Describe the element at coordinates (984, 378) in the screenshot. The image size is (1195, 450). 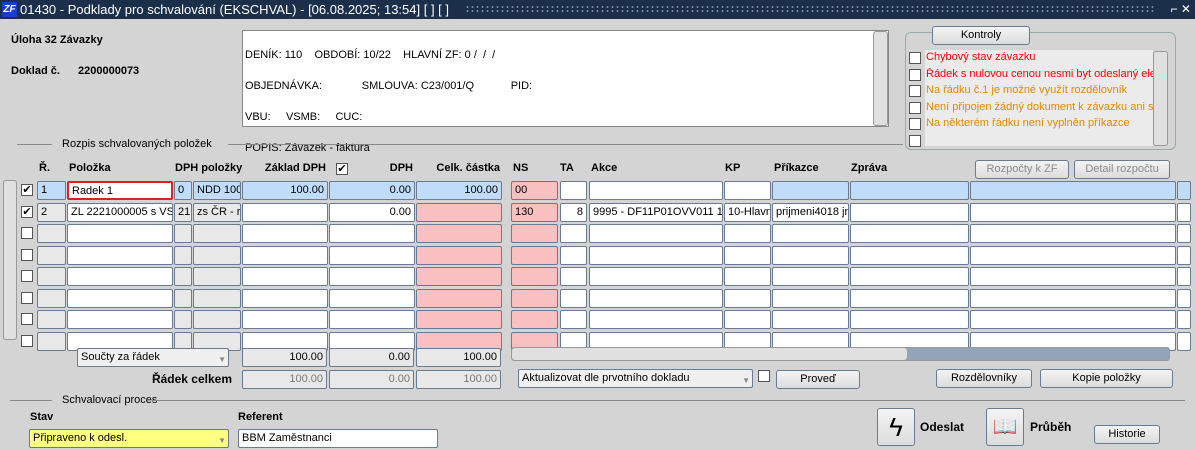
I see `rozdelovniky-button: Rozdělovníky` at that location.